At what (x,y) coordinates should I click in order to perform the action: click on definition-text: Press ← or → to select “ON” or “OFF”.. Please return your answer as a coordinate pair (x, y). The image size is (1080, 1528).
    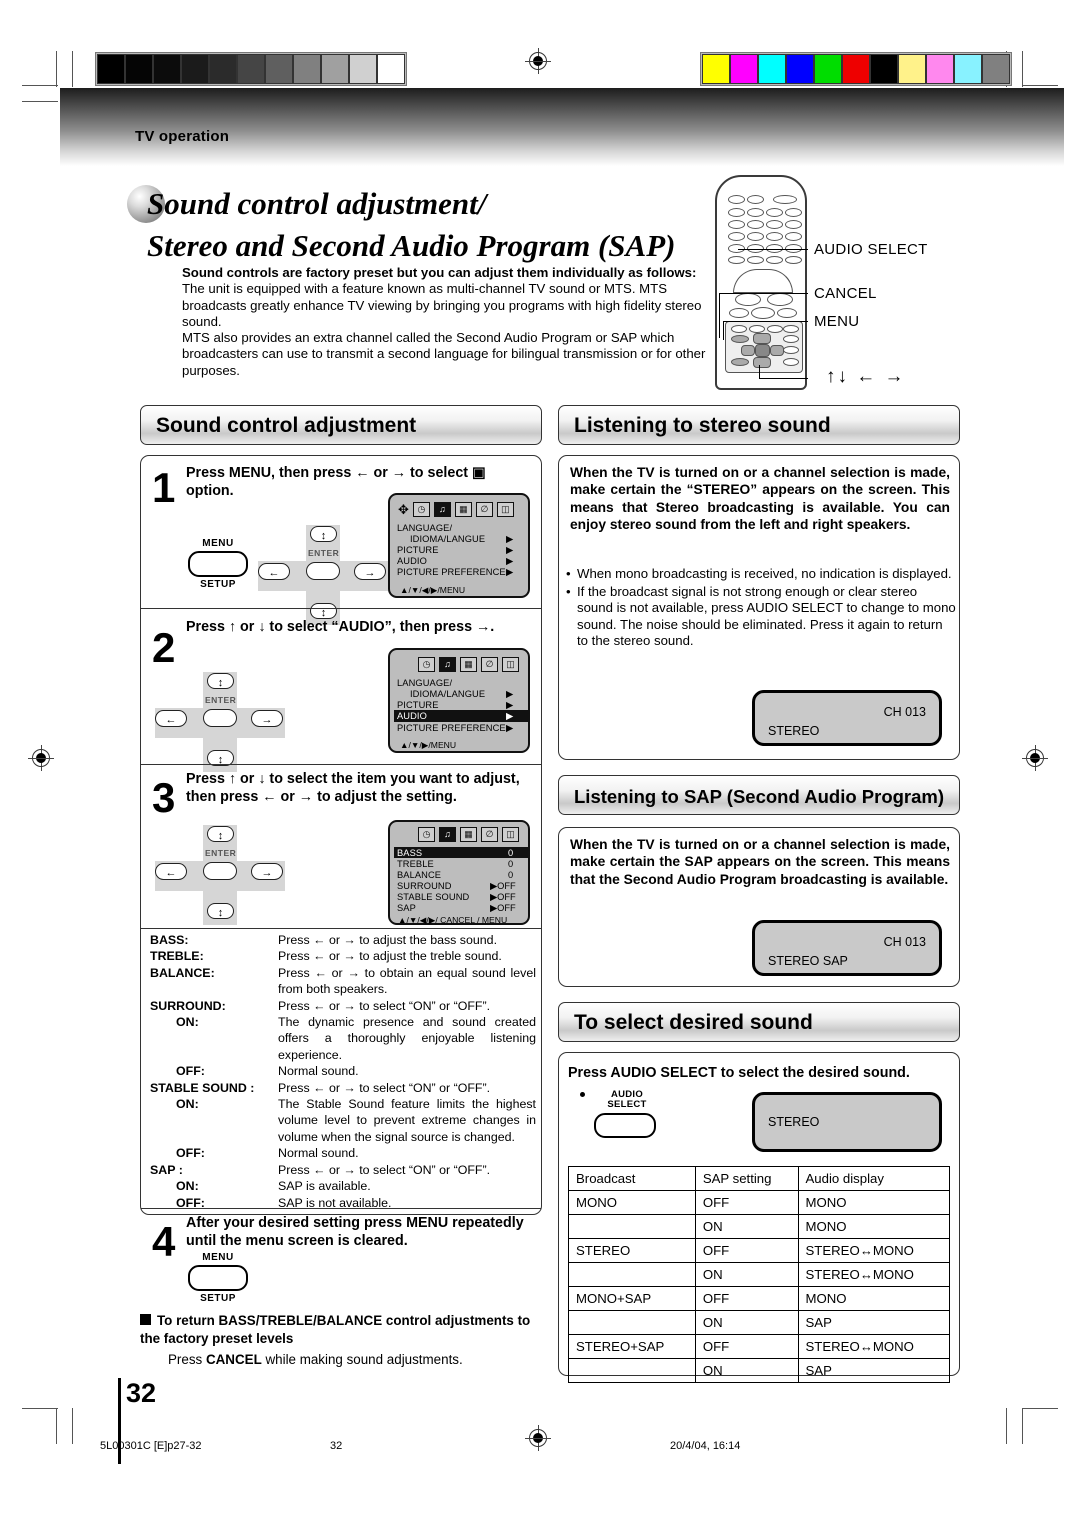
    Looking at the image, I should click on (384, 1169).